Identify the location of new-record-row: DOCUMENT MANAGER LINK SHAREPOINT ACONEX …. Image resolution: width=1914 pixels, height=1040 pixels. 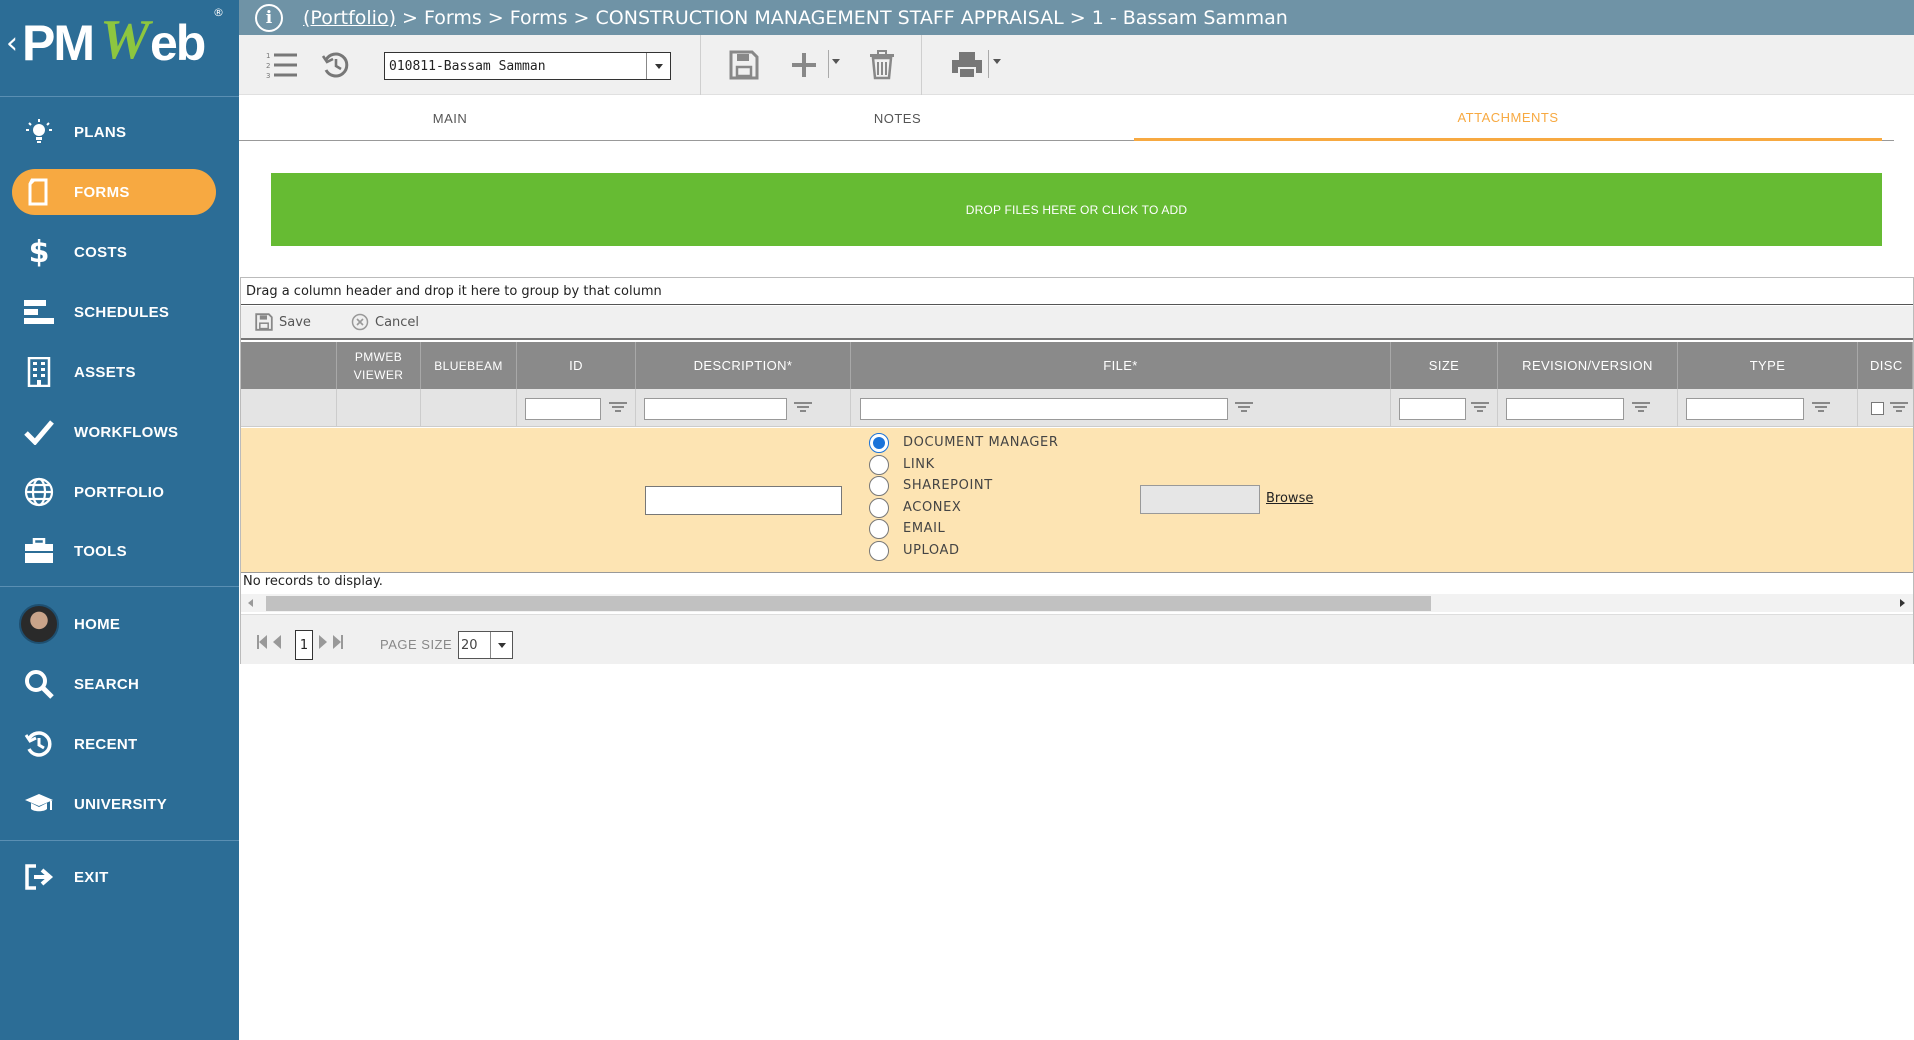
(1077, 500).